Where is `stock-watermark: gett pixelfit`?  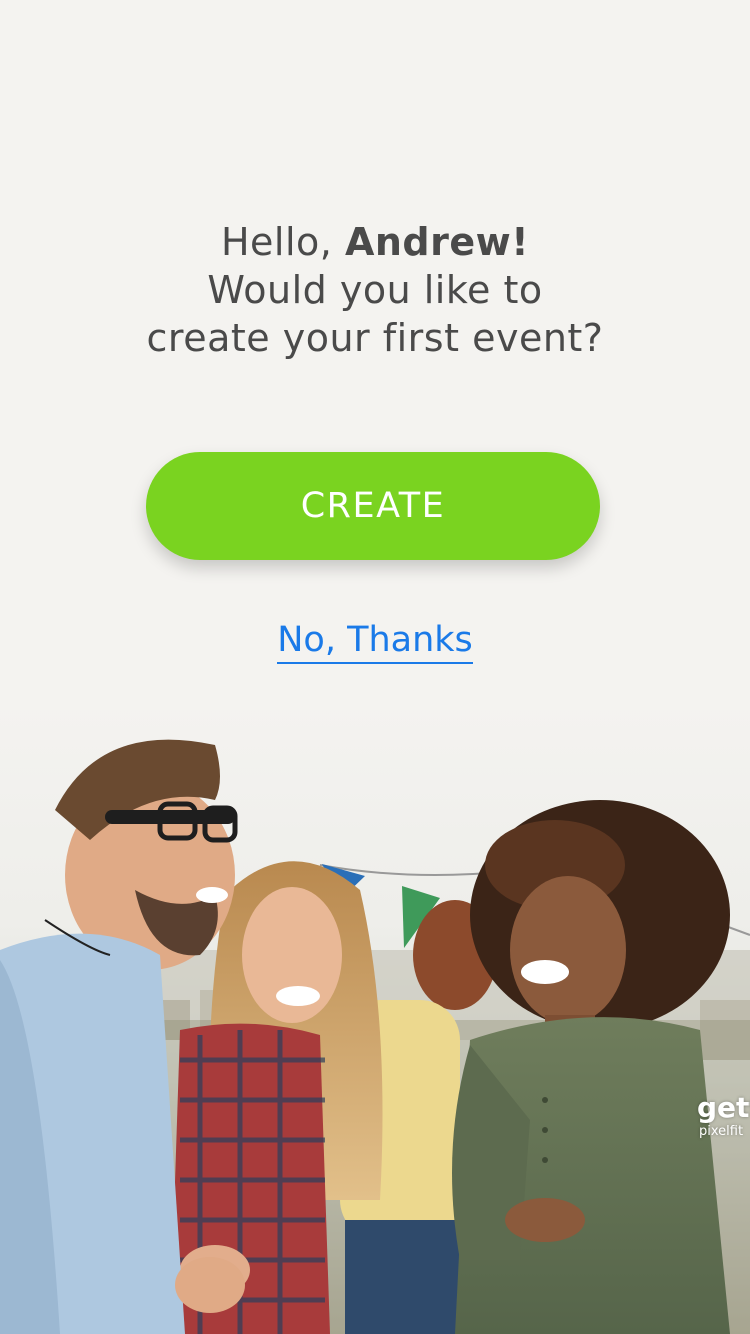
stock-watermark: gett pixelfit is located at coordinates (723, 1116).